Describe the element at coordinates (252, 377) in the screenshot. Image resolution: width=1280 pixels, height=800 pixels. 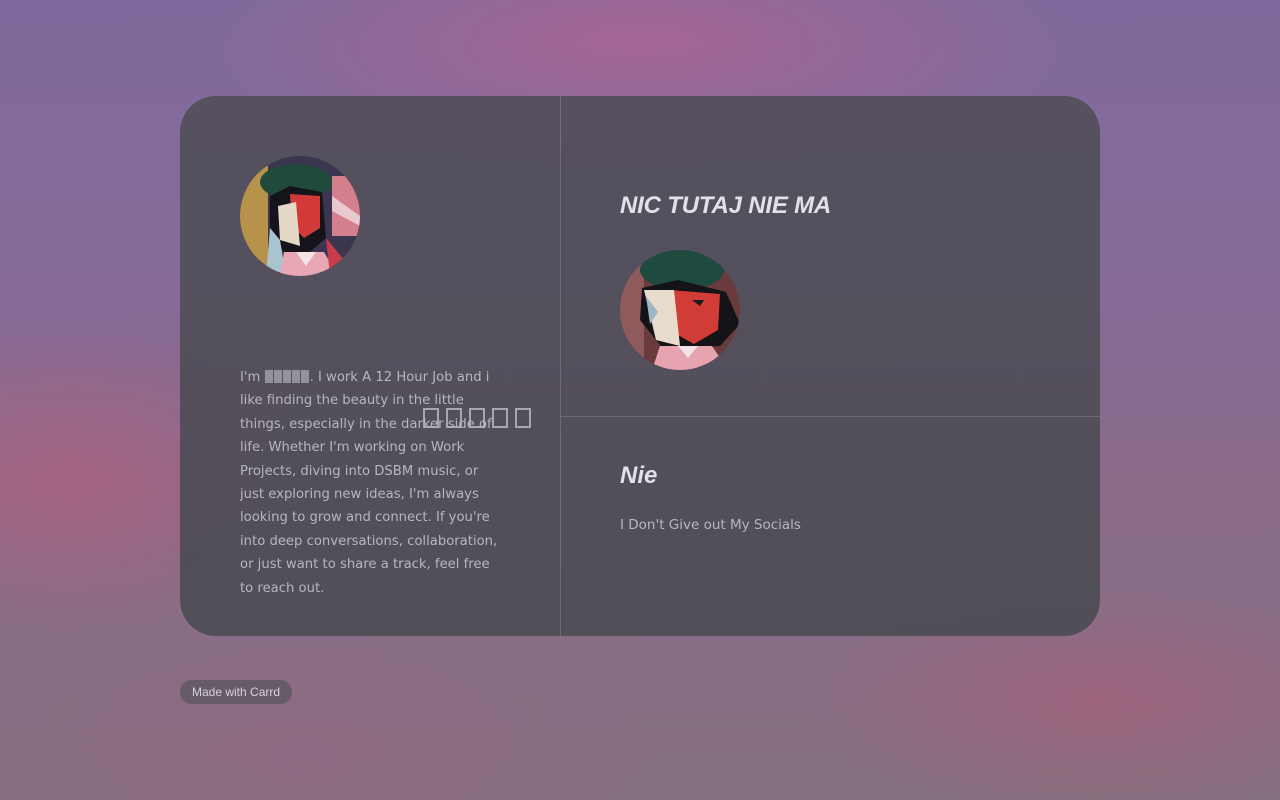
I see `bio-prefix: I'm` at that location.